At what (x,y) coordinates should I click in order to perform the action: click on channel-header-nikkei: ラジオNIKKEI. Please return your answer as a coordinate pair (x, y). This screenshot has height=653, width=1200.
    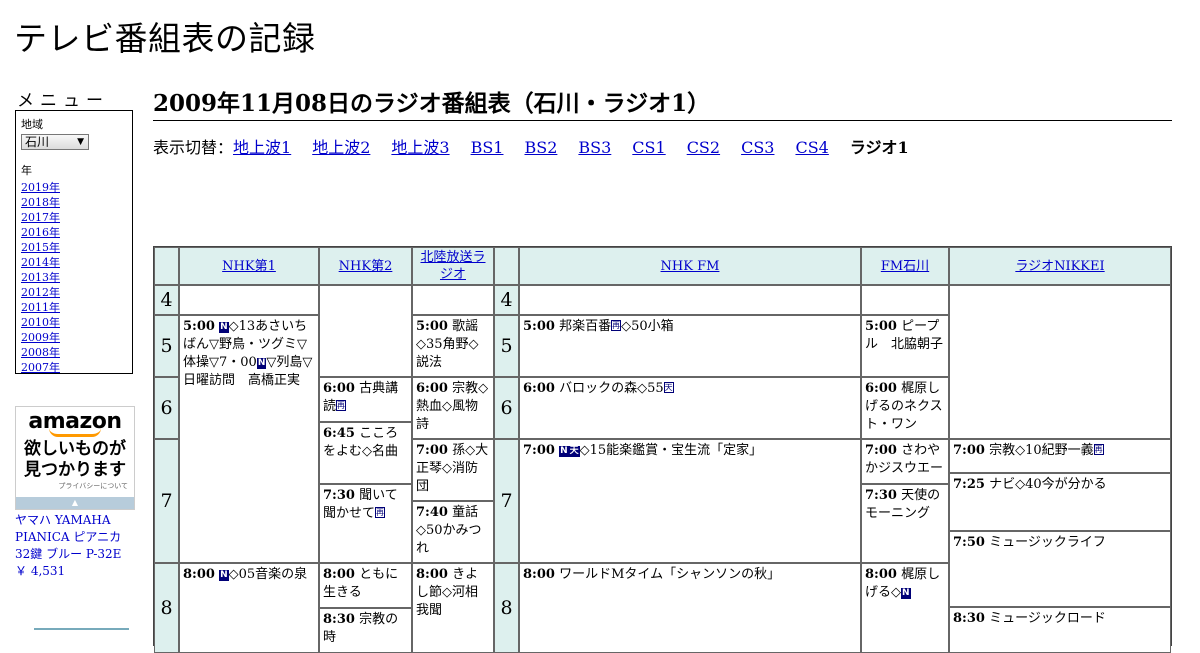
    Looking at the image, I should click on (1060, 266).